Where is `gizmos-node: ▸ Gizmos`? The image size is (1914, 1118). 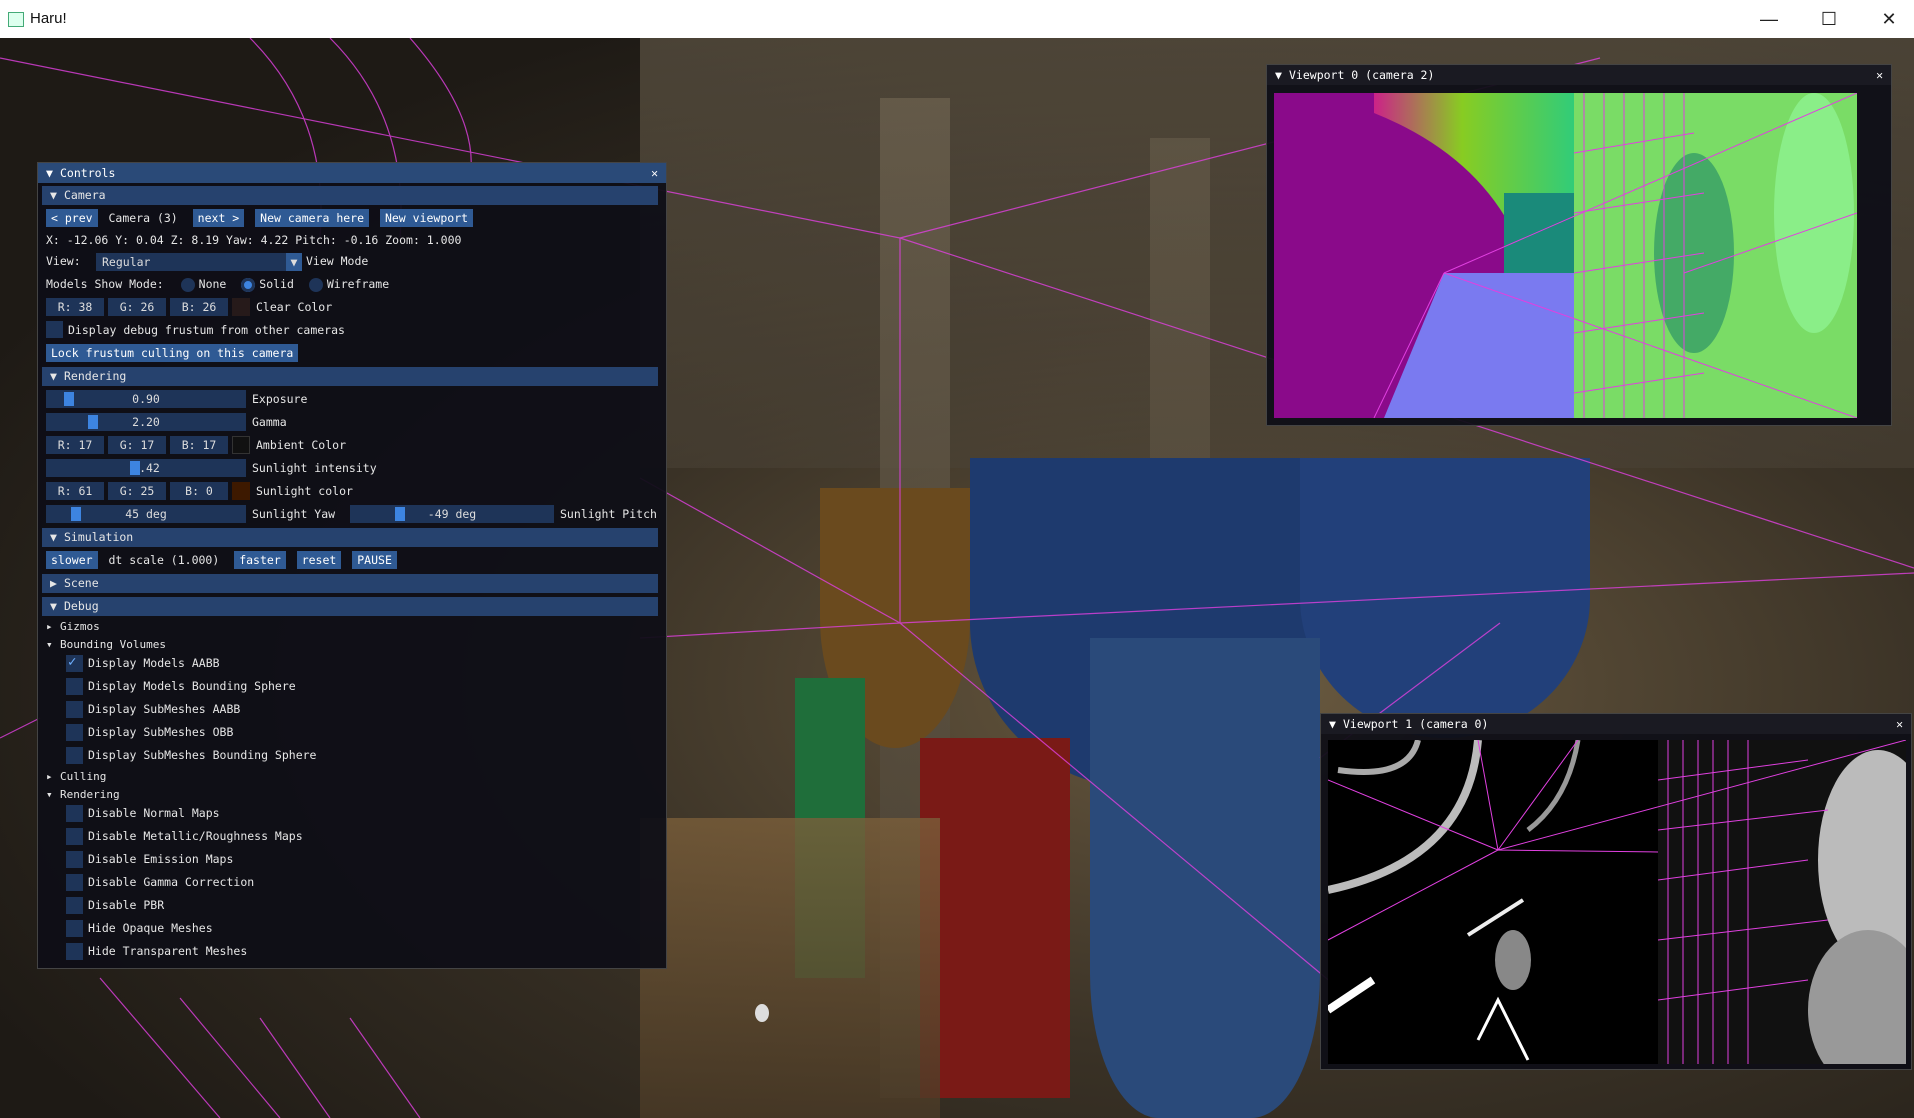 gizmos-node: ▸ Gizmos is located at coordinates (73, 626).